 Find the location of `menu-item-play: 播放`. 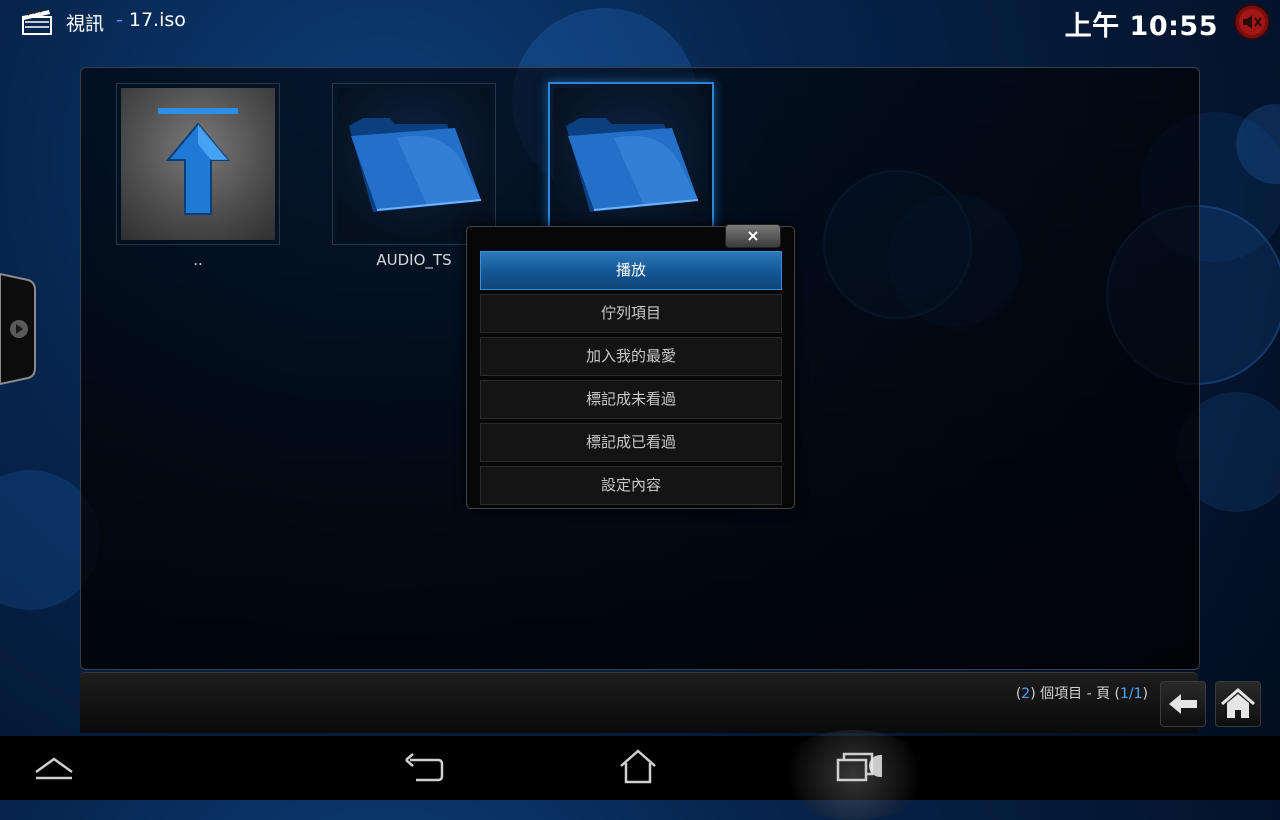

menu-item-play: 播放 is located at coordinates (631, 270).